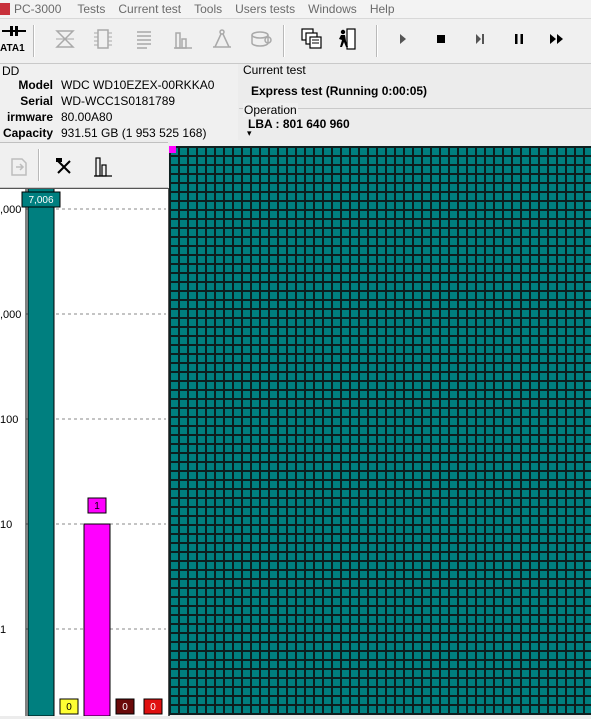  Describe the element at coordinates (382, 9) in the screenshot. I see `menu-help: Help` at that location.